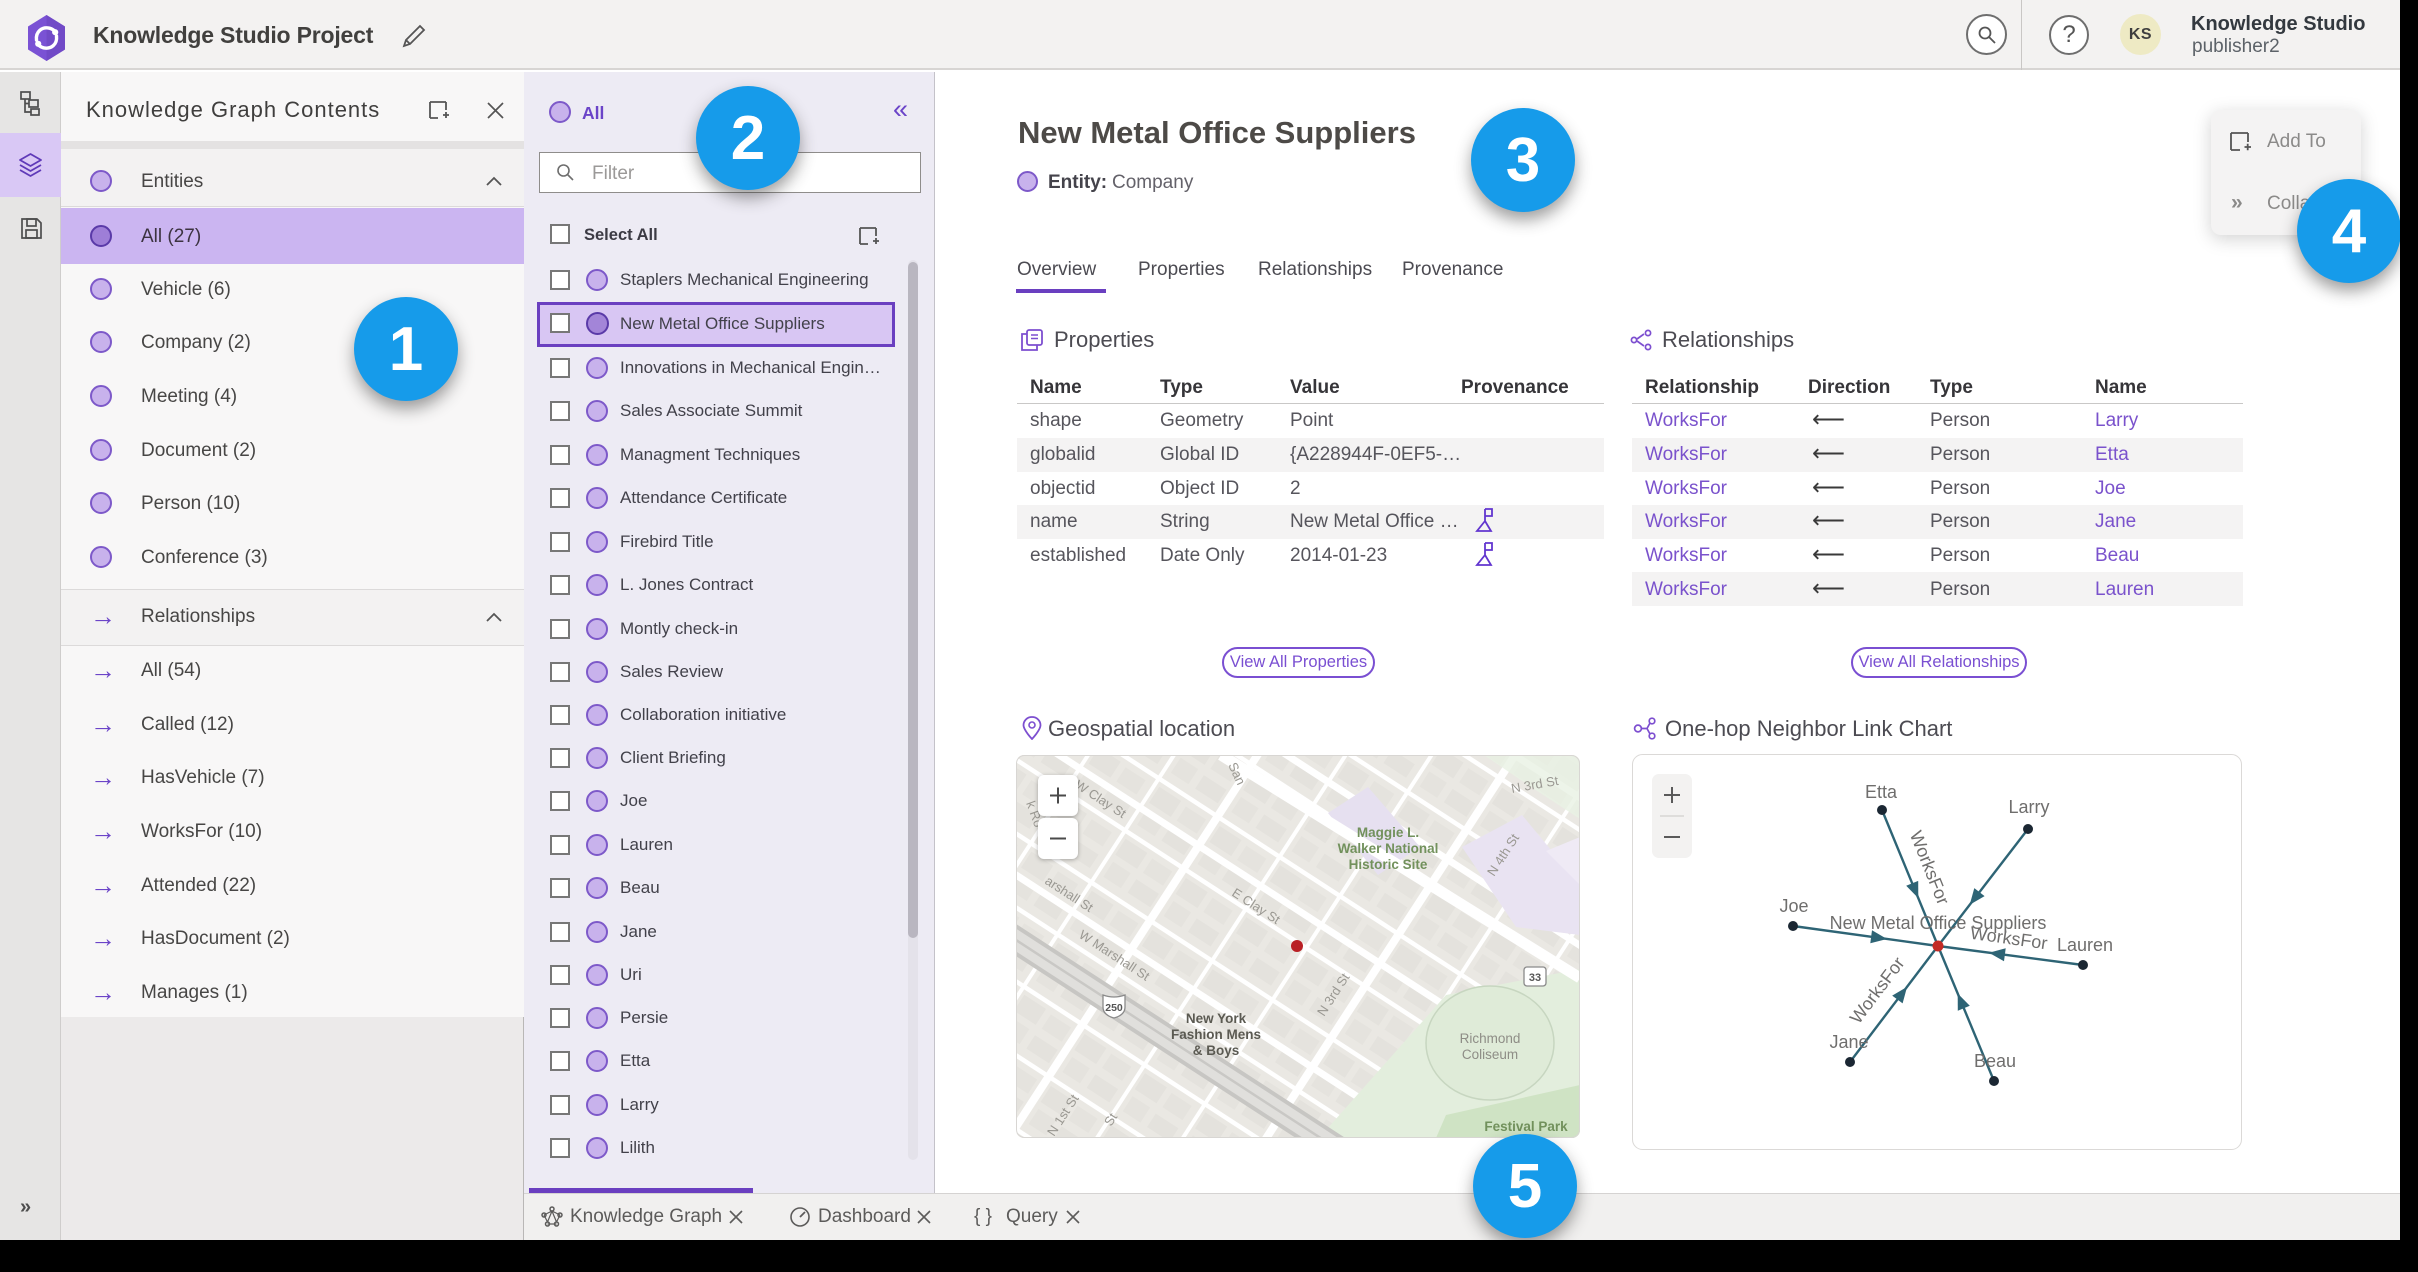 This screenshot has width=2418, height=1272. I want to click on svg-text: Walker National, so click(1388, 848).